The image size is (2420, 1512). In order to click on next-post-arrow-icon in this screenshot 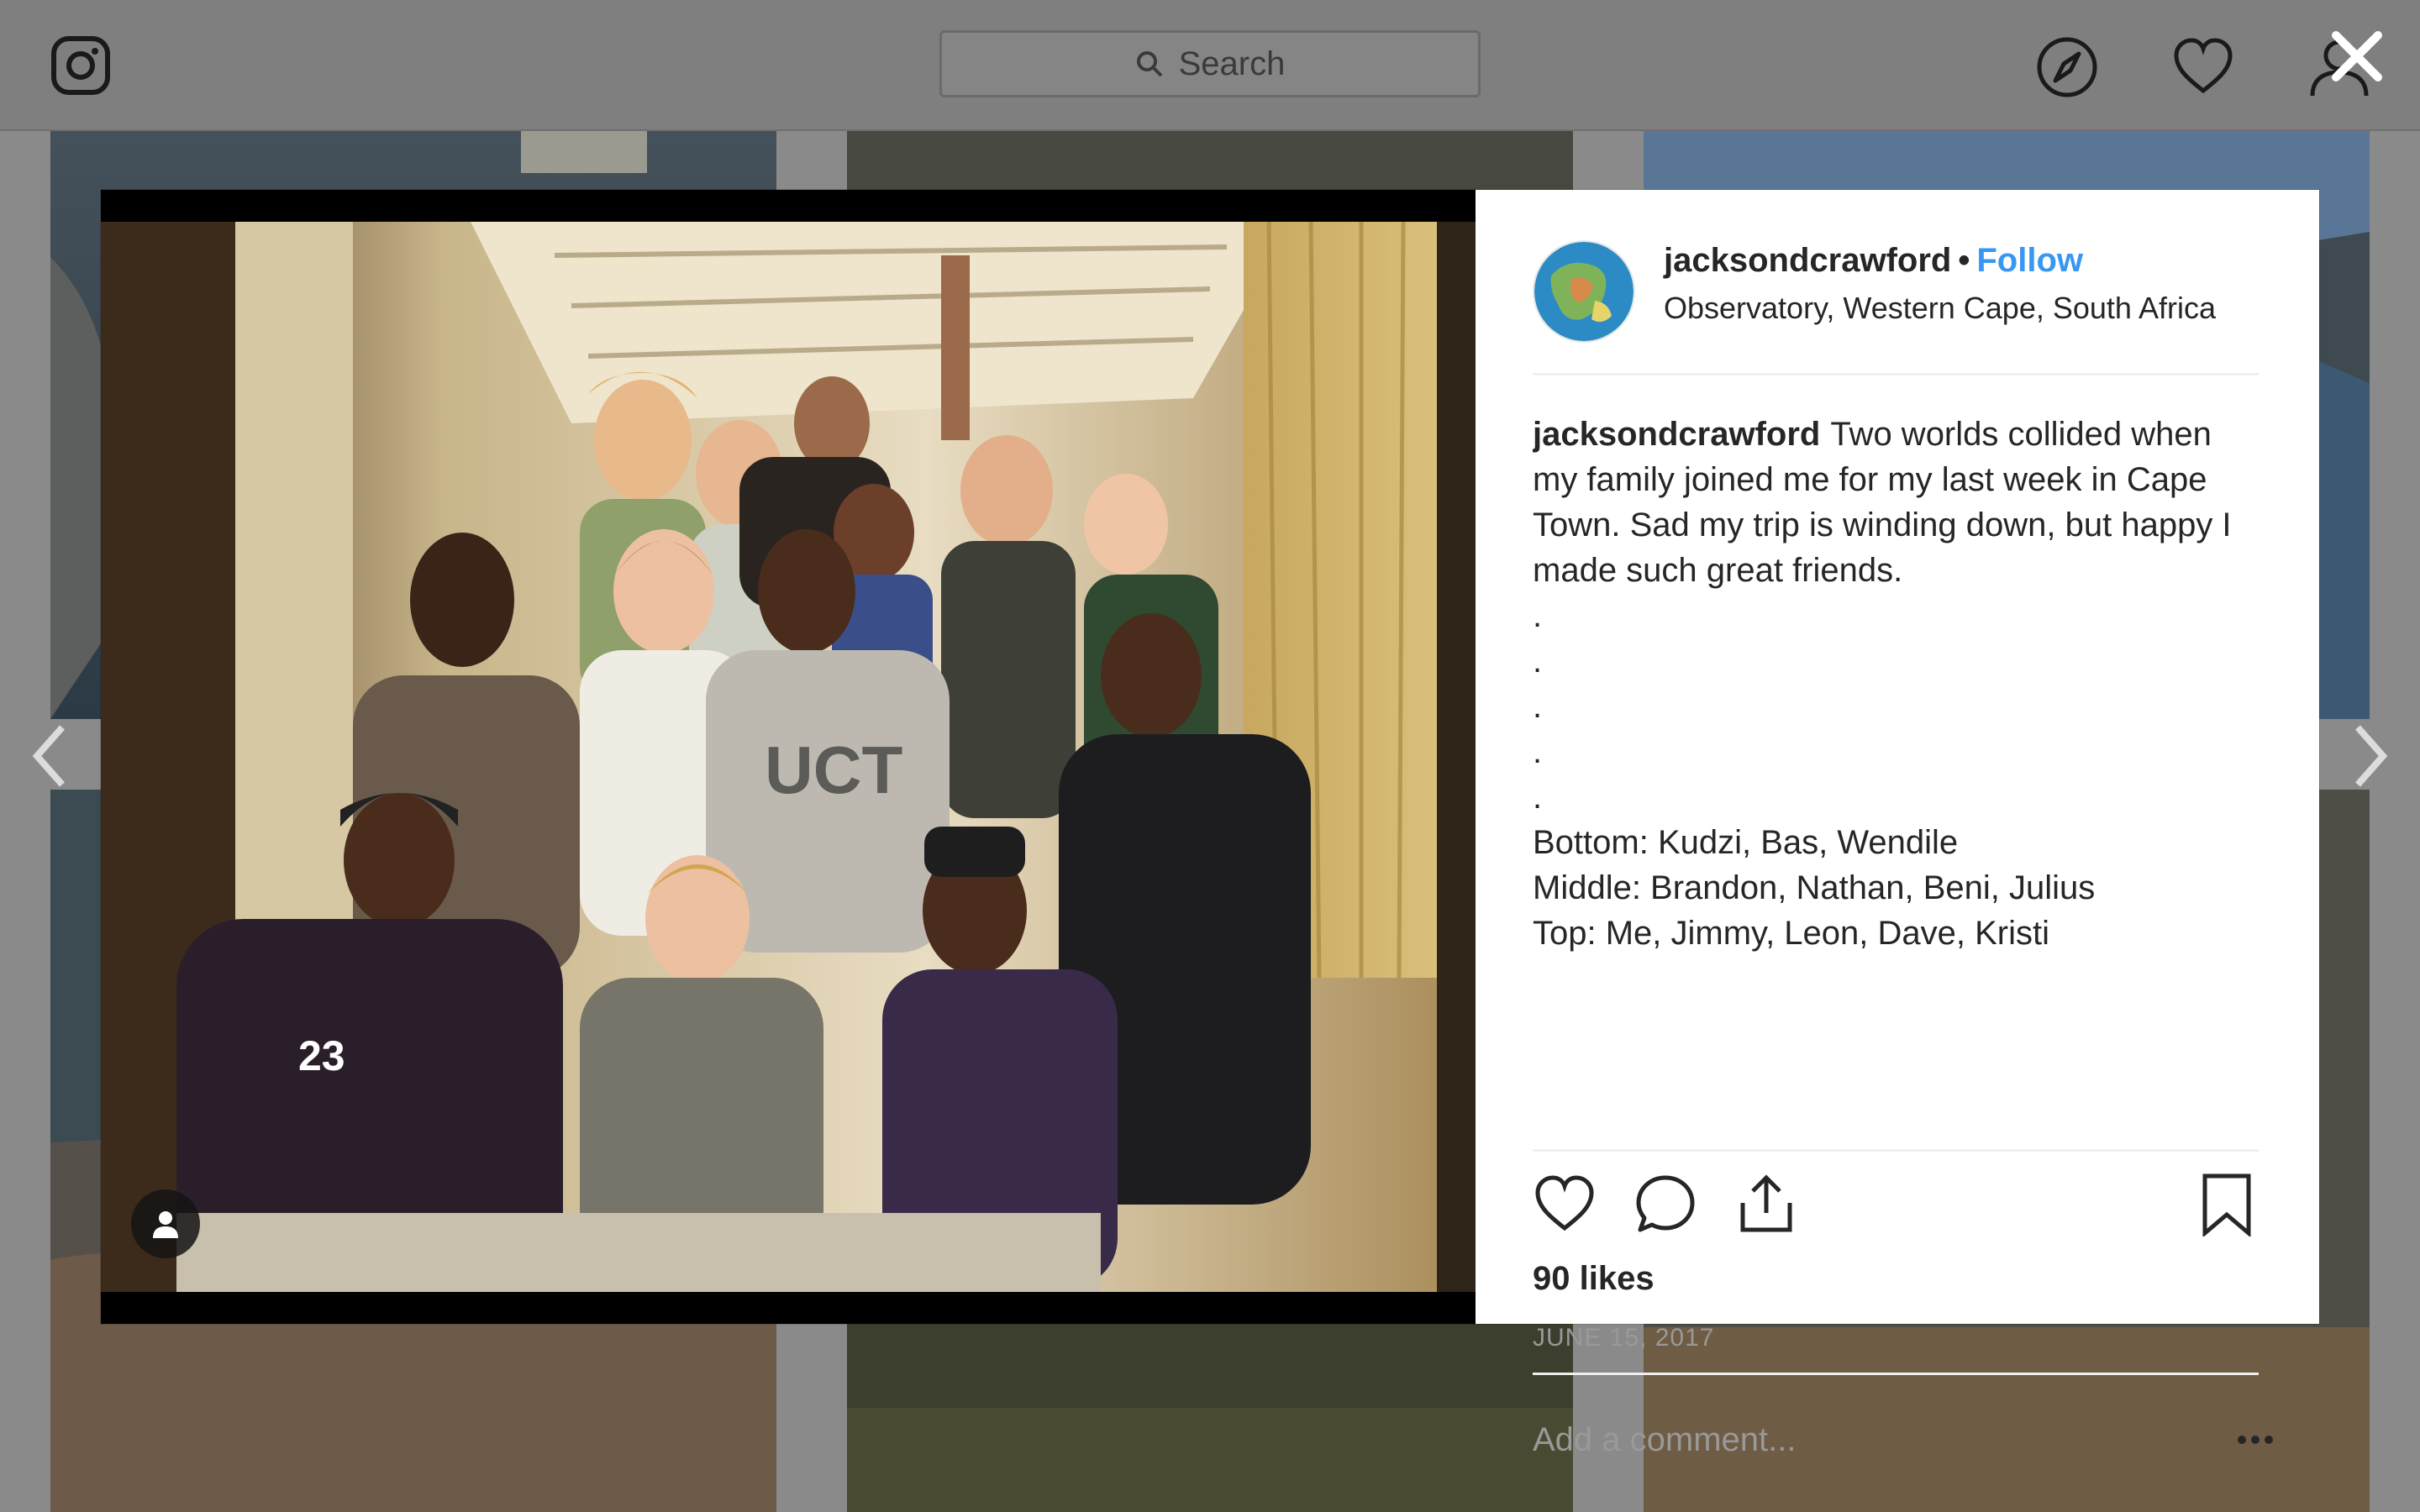, I will do `click(2370, 756)`.